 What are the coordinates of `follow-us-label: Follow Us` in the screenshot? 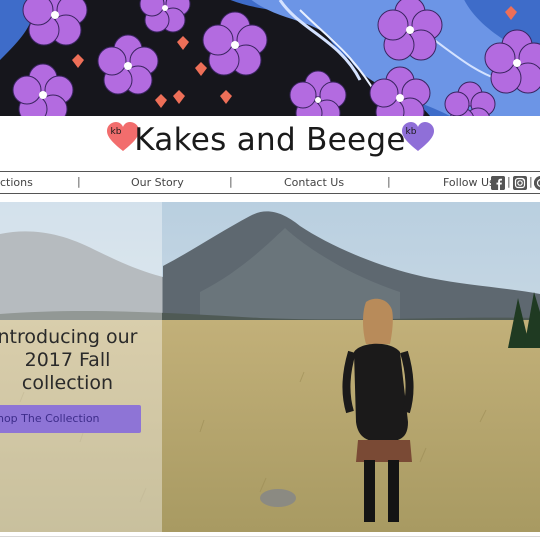 It's located at (469, 182).